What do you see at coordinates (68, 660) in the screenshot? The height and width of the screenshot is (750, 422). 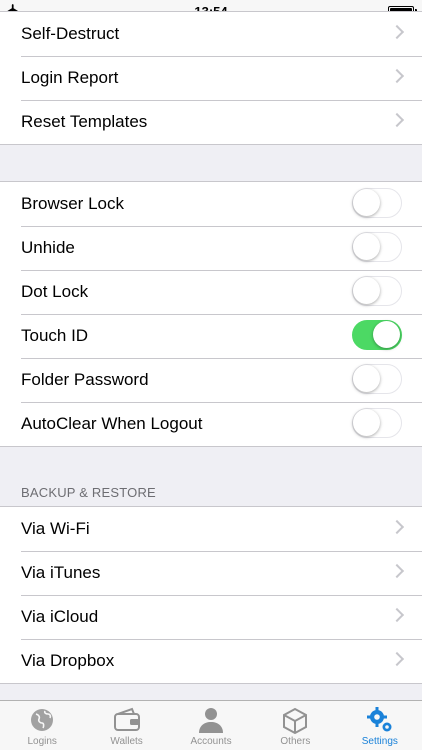 I see `row-label: Via Dropbox` at bounding box center [68, 660].